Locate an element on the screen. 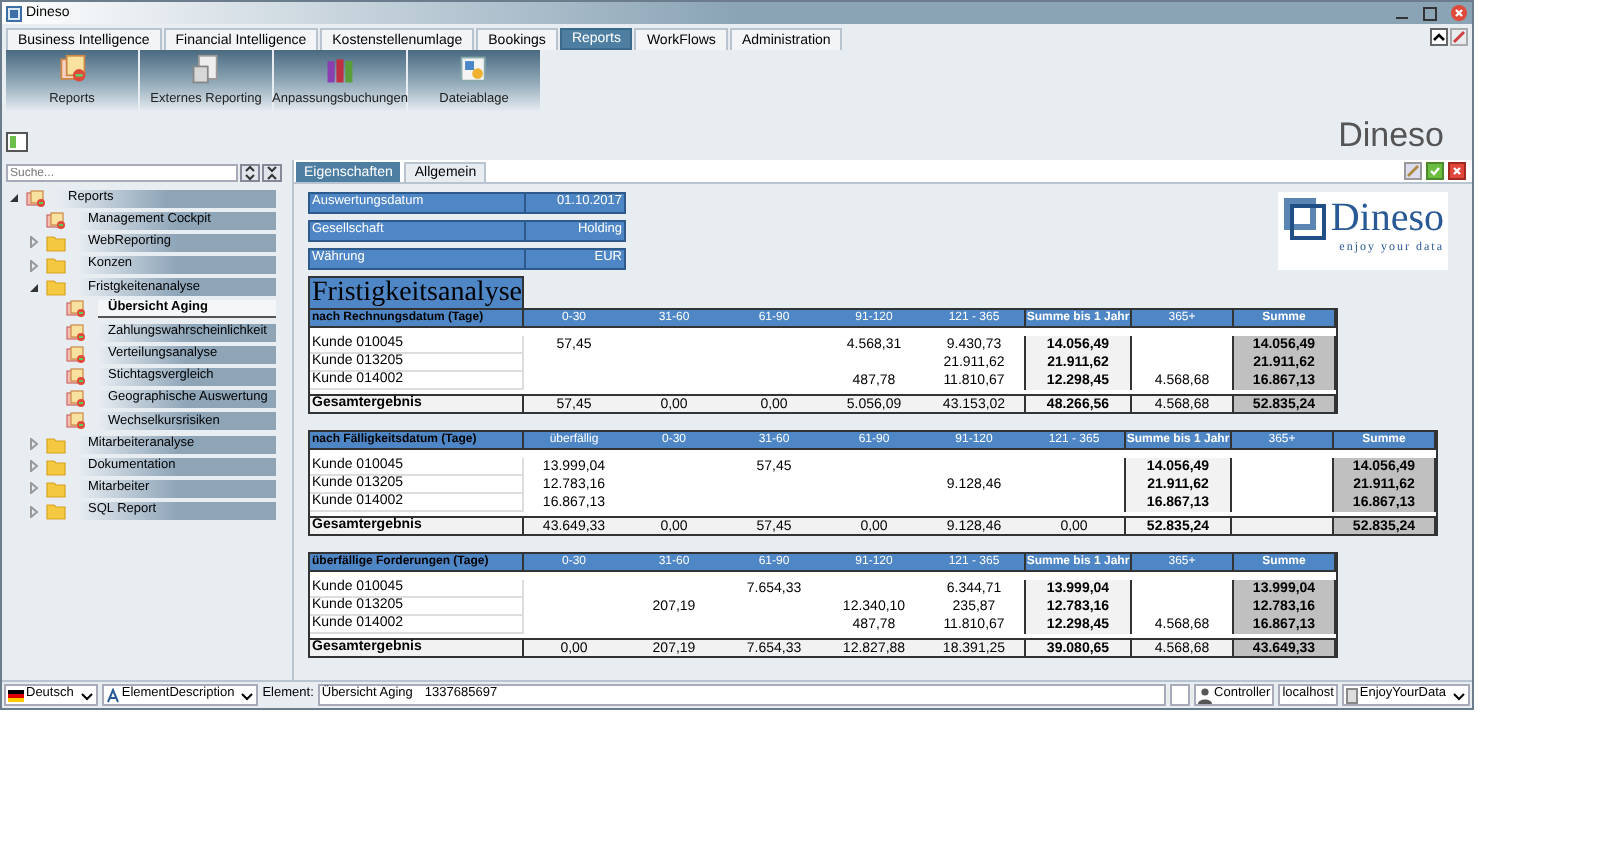 The height and width of the screenshot is (866, 1600). database-icon is located at coordinates (1351, 695).